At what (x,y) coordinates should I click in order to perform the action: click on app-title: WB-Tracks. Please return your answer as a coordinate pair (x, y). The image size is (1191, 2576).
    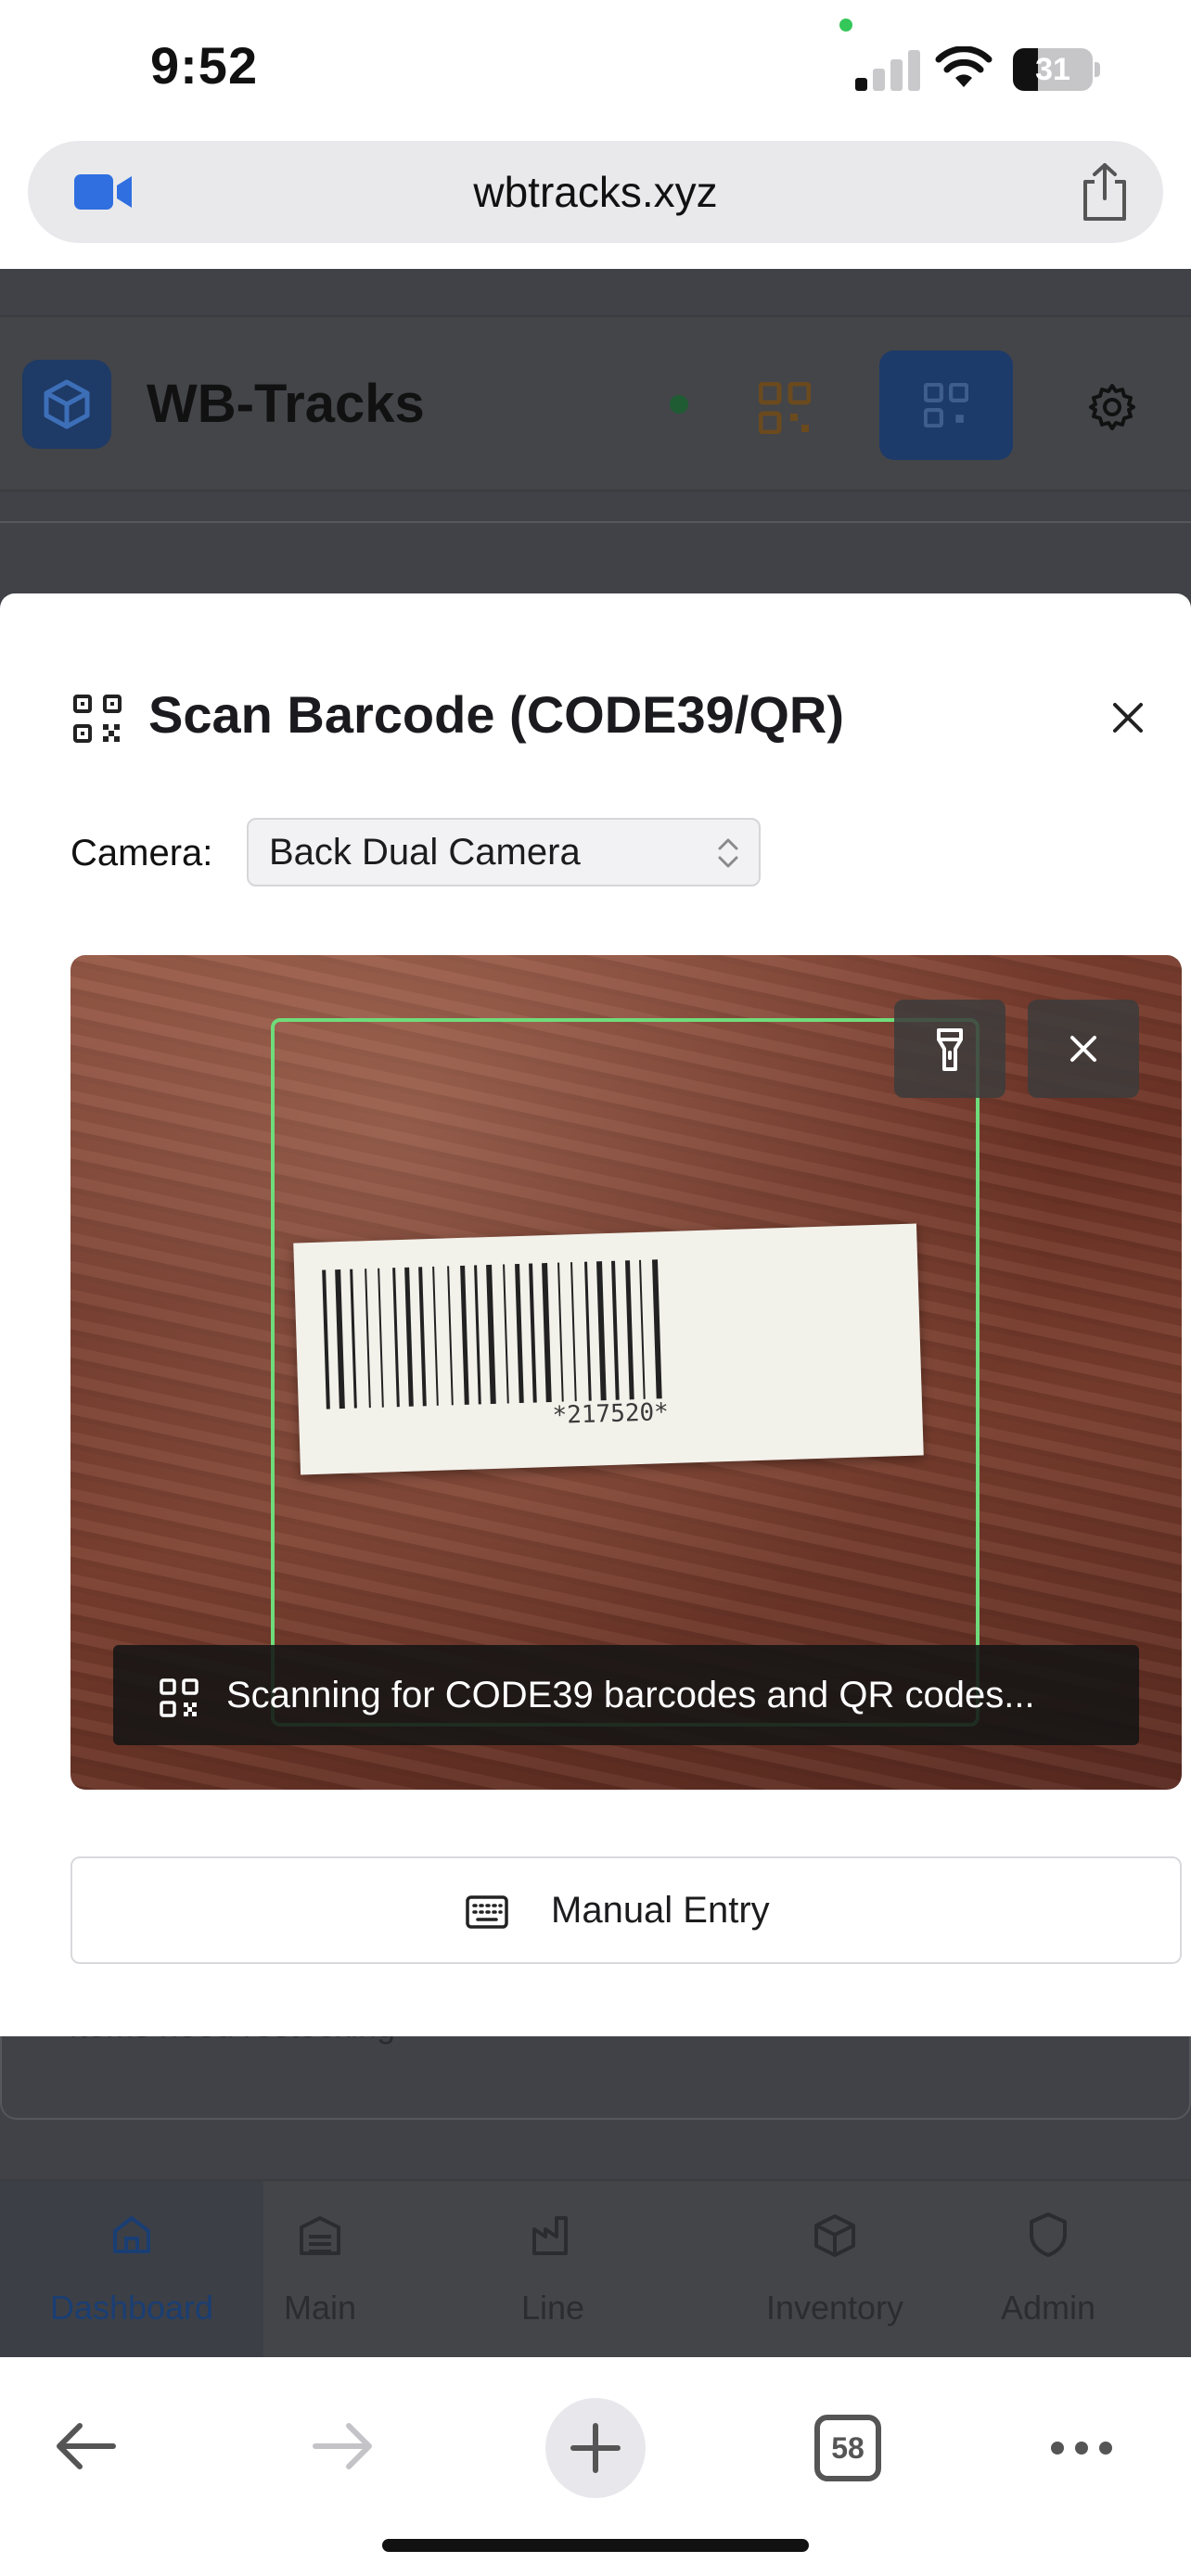
    Looking at the image, I should click on (286, 404).